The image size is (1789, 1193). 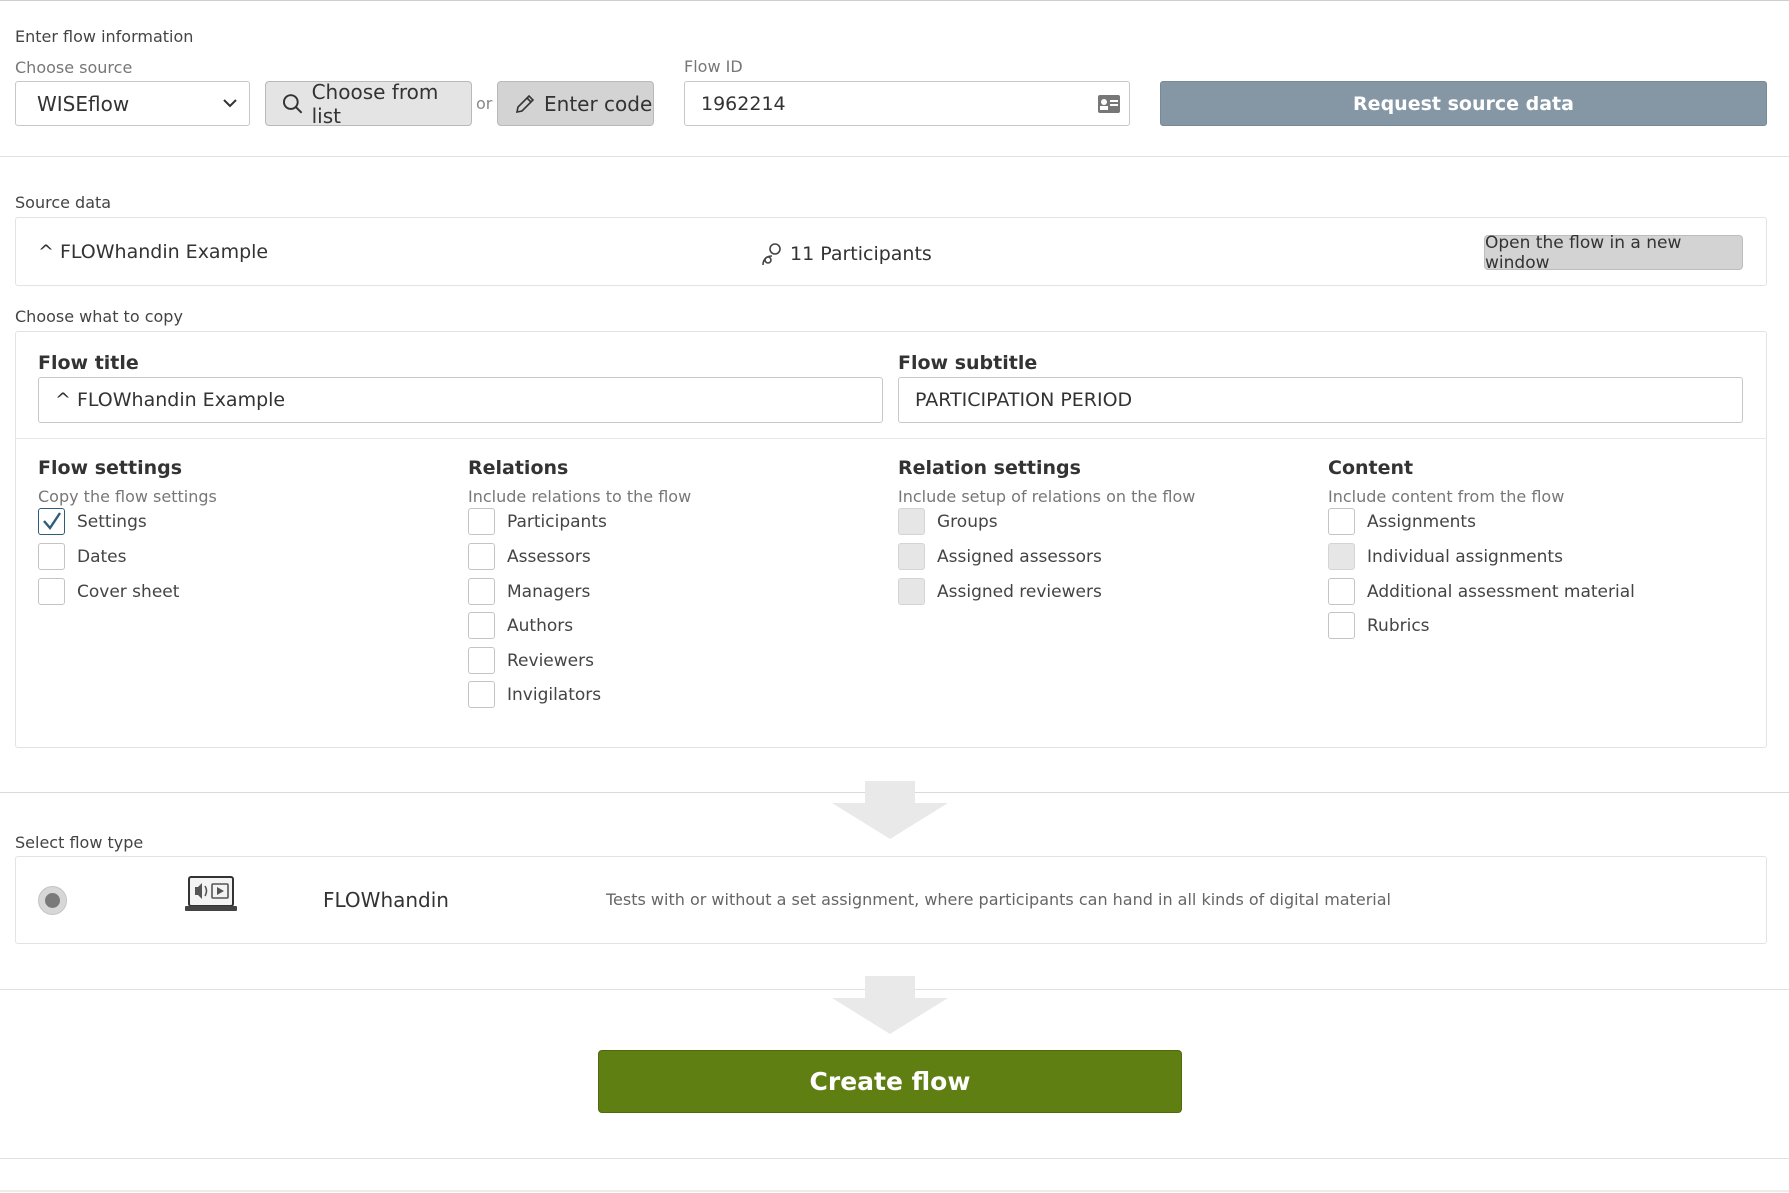 What do you see at coordinates (1446, 496) in the screenshot?
I see `column-subtitle: Include content from the flow` at bounding box center [1446, 496].